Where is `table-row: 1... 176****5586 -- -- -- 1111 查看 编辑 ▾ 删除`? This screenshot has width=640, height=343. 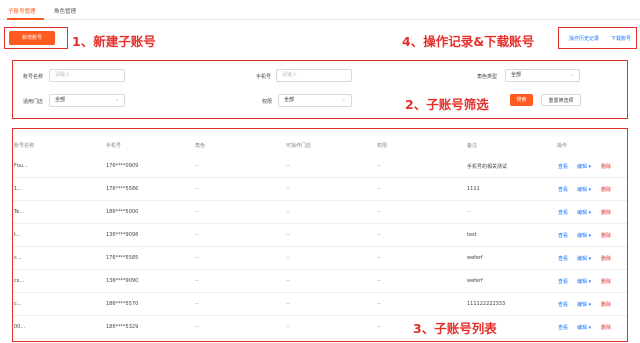 table-row: 1... 176****5586 -- -- -- 1111 查看 编辑 ▾ 删除 is located at coordinates (320, 189).